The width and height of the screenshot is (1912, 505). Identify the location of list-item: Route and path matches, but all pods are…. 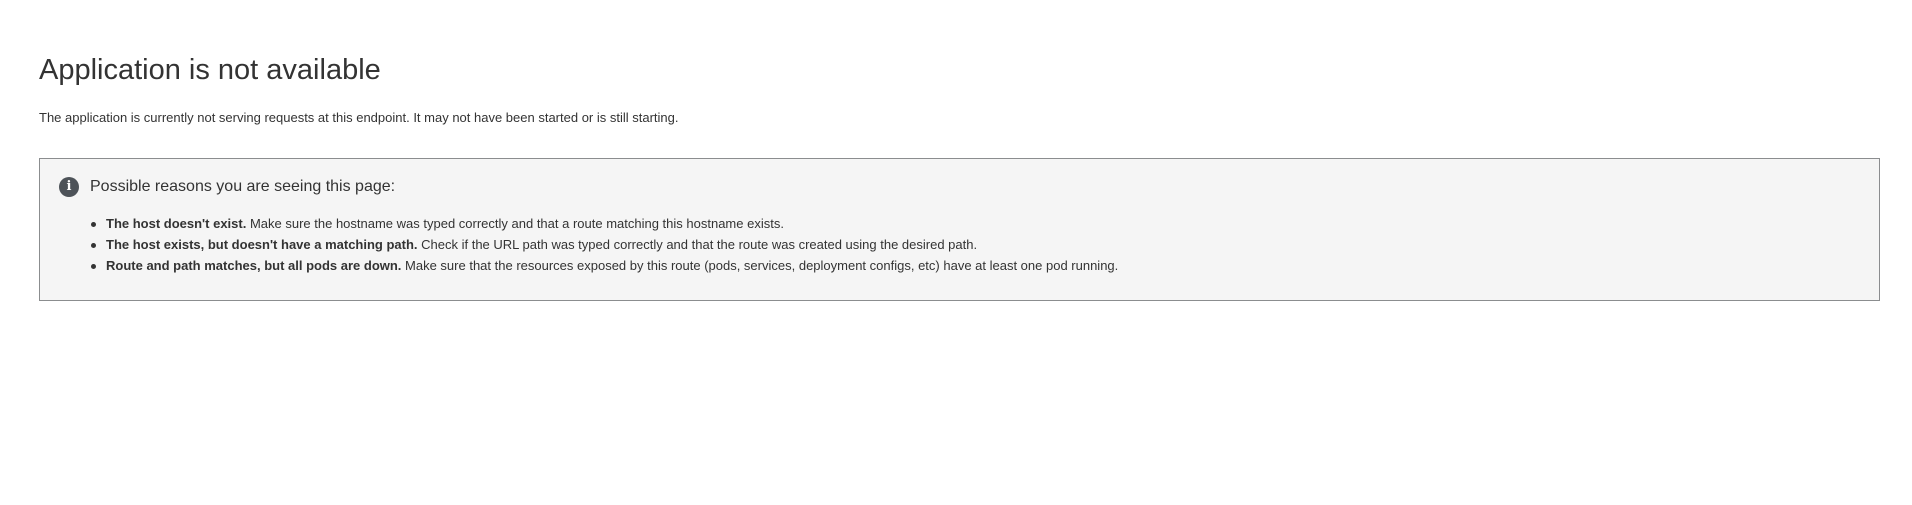
(604, 265).